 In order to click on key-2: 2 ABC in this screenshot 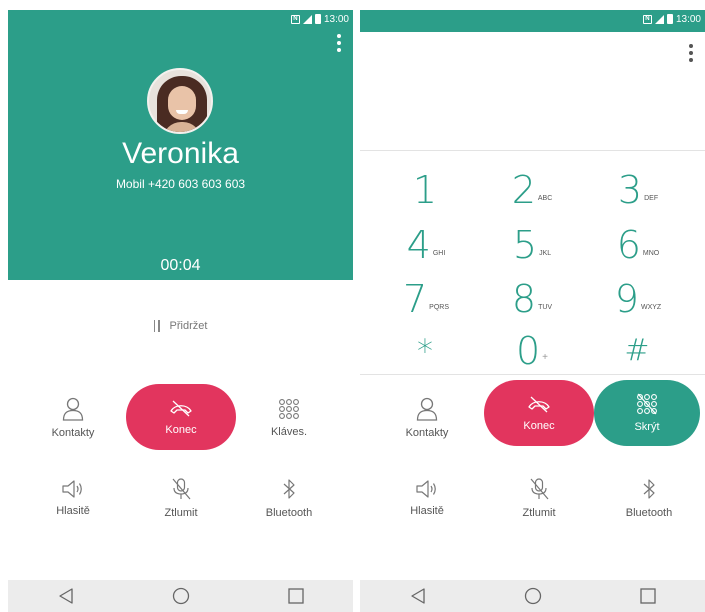, I will do `click(532, 187)`.